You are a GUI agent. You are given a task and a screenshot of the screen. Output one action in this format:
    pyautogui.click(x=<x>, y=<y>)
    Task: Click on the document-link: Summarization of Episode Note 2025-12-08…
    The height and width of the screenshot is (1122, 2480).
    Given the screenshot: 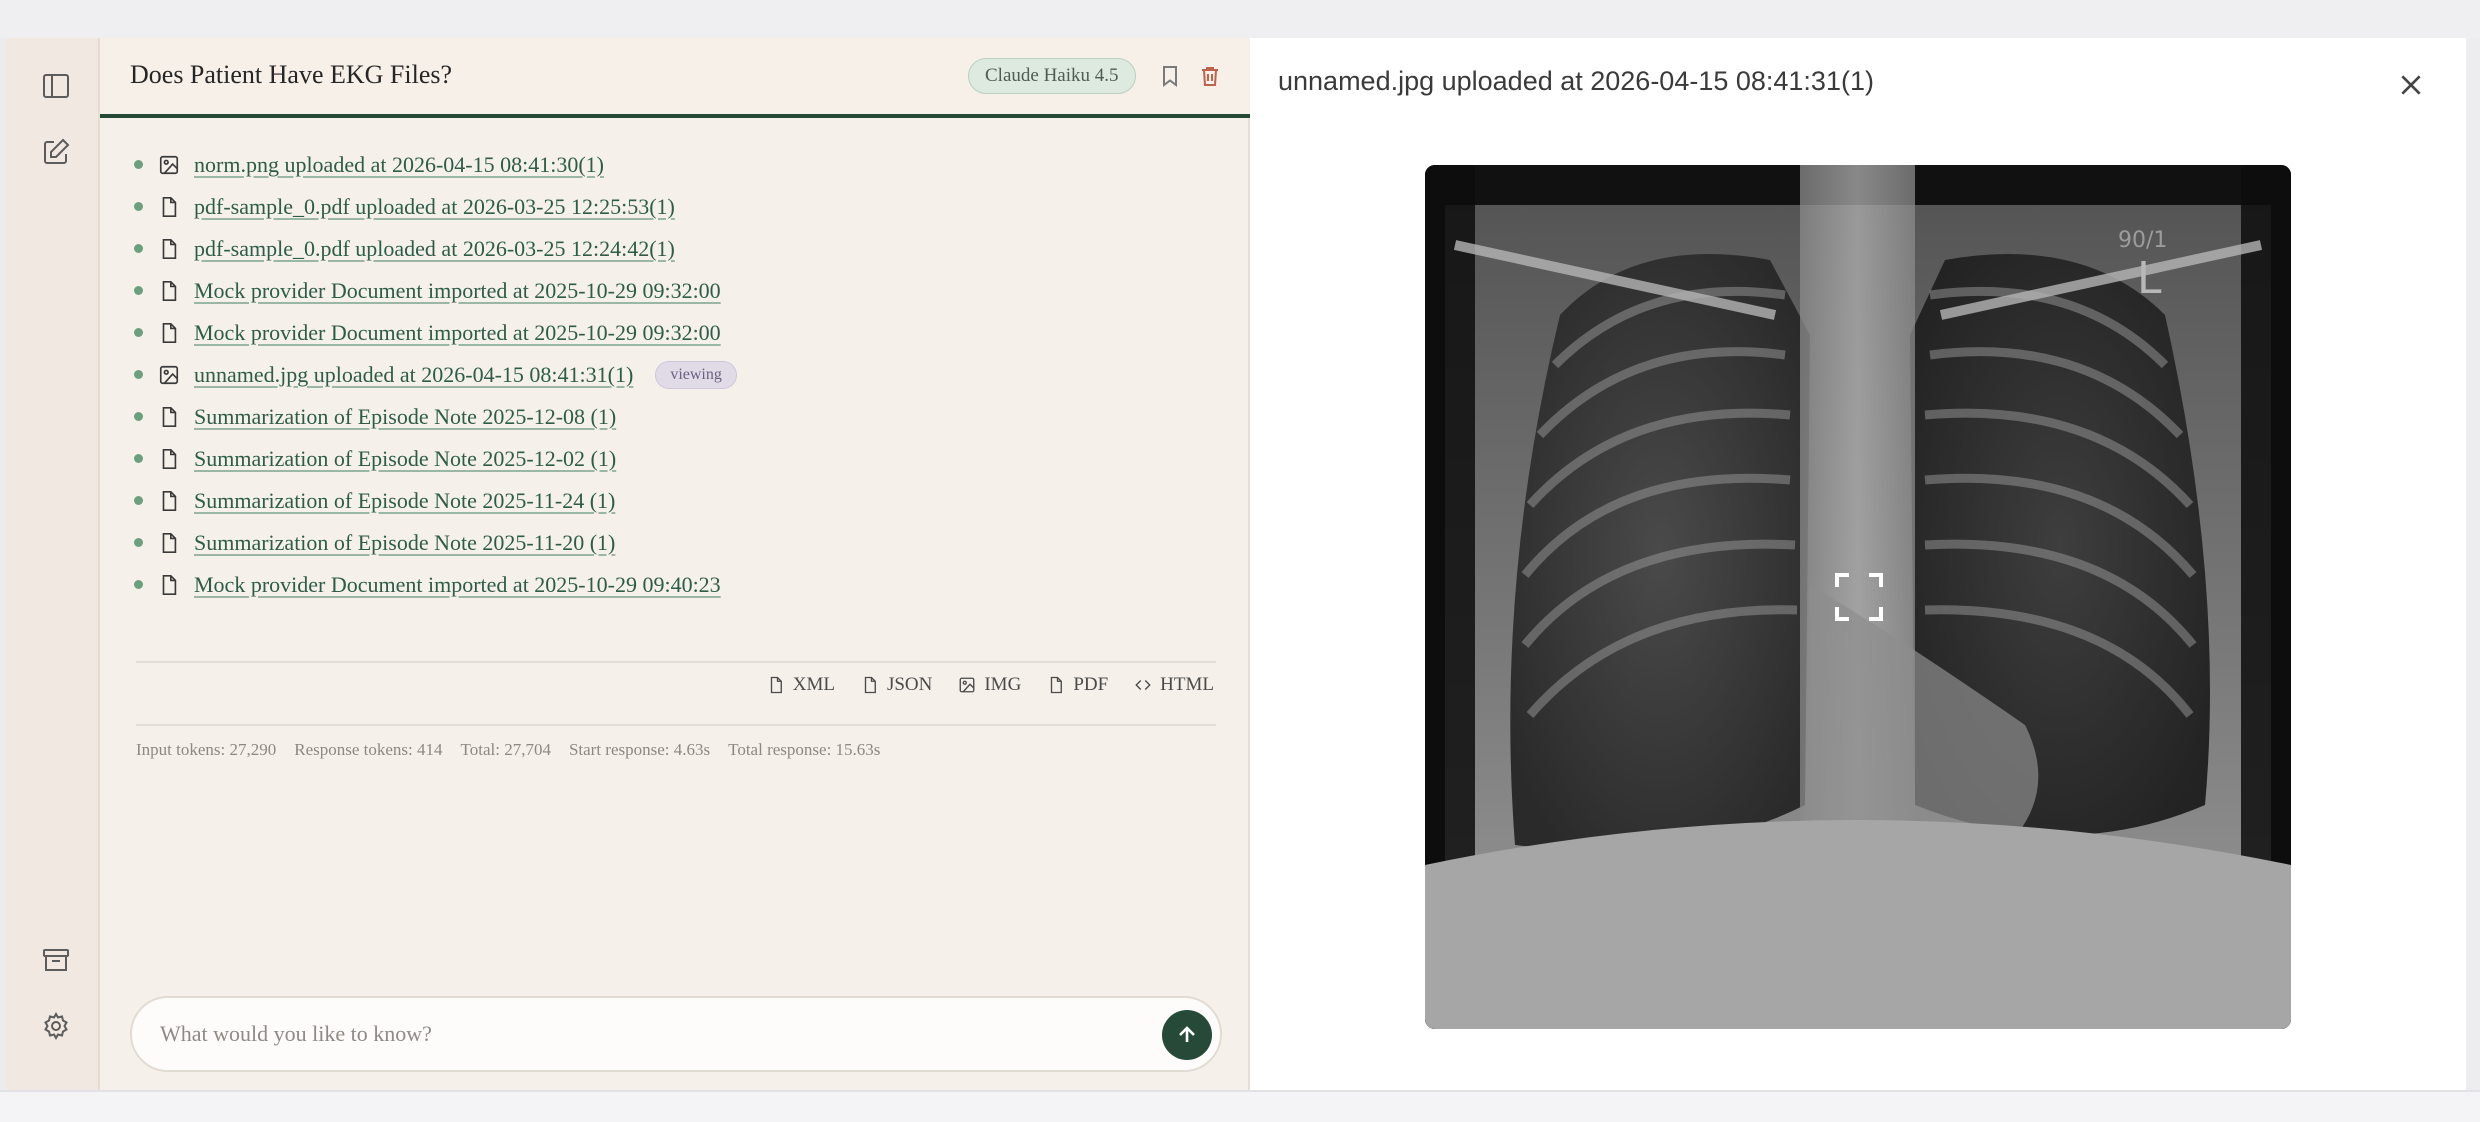 What is the action you would take?
    pyautogui.click(x=405, y=417)
    